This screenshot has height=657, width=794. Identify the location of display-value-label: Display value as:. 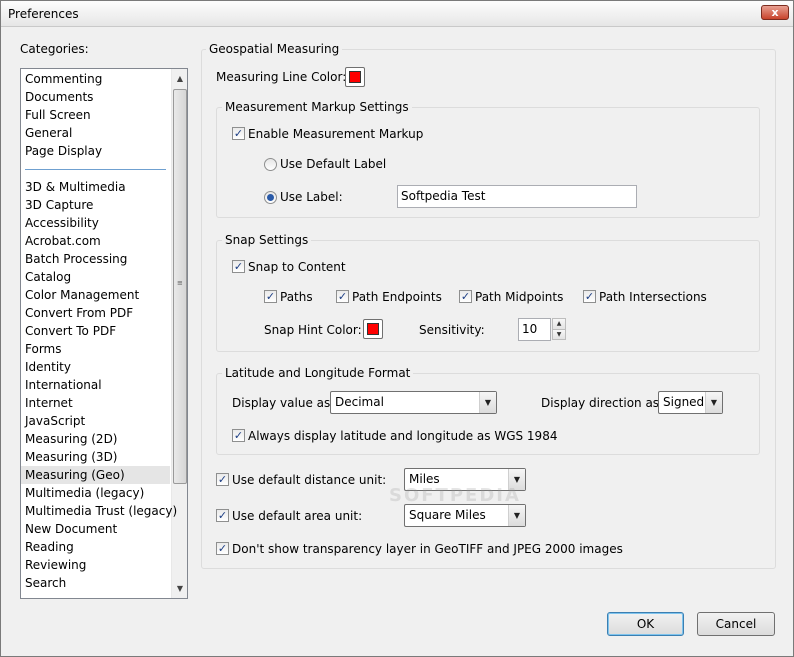
(283, 403).